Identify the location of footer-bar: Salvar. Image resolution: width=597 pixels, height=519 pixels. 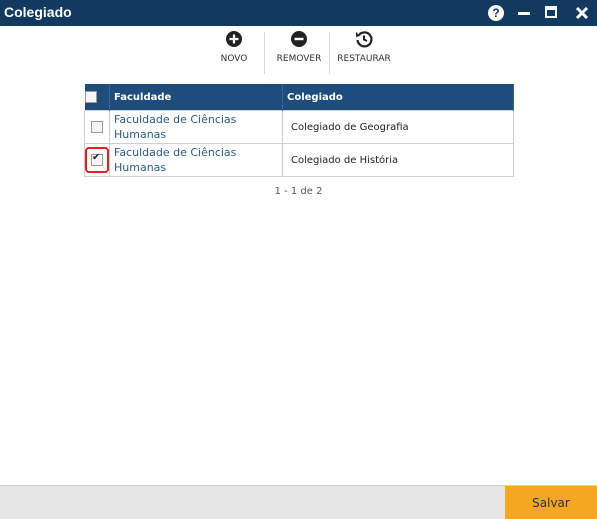
(298, 502).